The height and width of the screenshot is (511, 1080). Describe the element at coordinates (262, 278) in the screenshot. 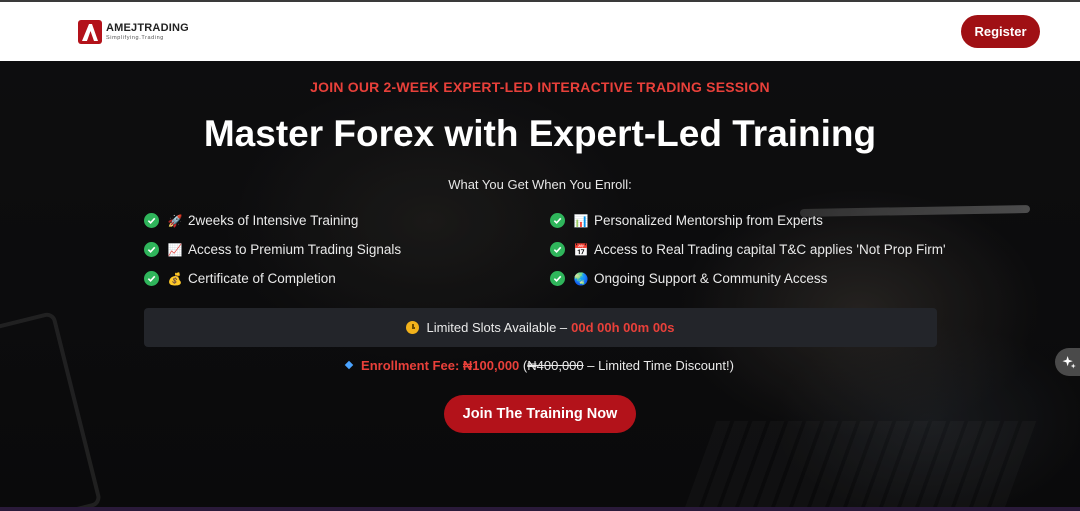

I see `feature-text: Certificate of Completion` at that location.